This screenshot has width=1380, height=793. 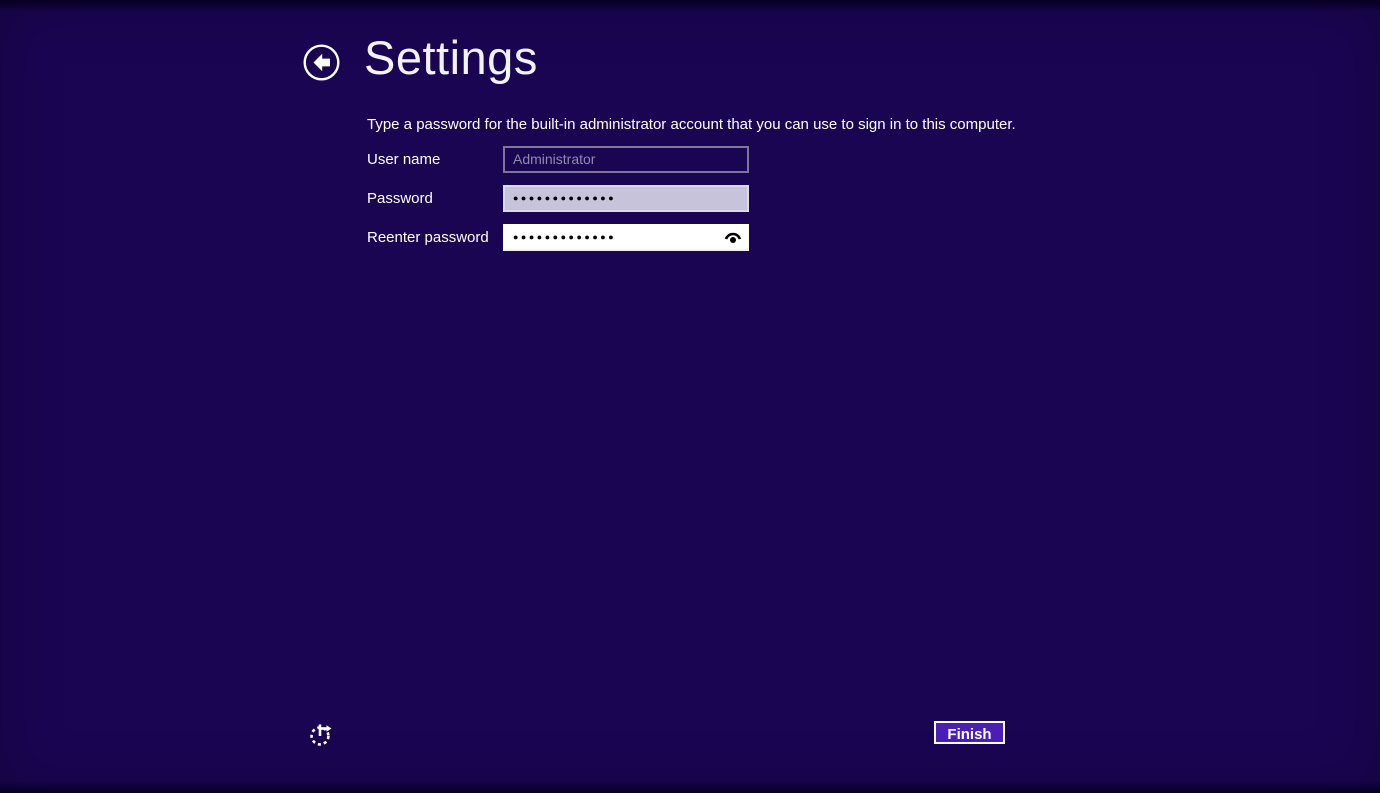 I want to click on progress-spinner-icon, so click(x=321, y=734).